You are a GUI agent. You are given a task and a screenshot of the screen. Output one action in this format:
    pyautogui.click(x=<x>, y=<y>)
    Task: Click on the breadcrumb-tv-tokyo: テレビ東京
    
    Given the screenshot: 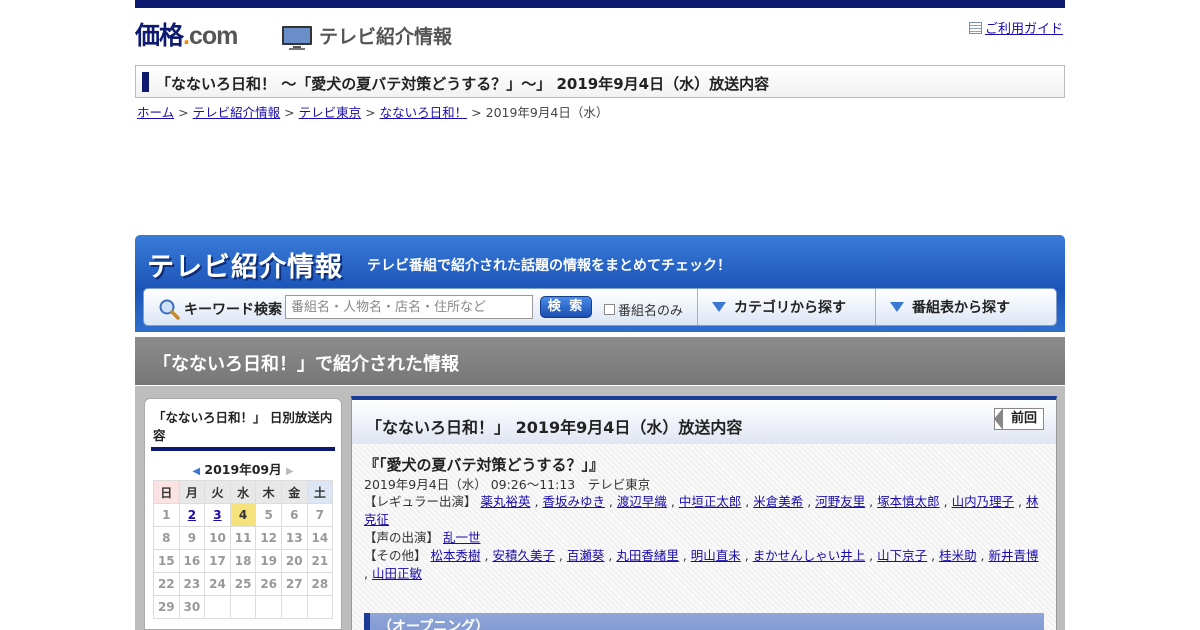 What is the action you would take?
    pyautogui.click(x=330, y=112)
    